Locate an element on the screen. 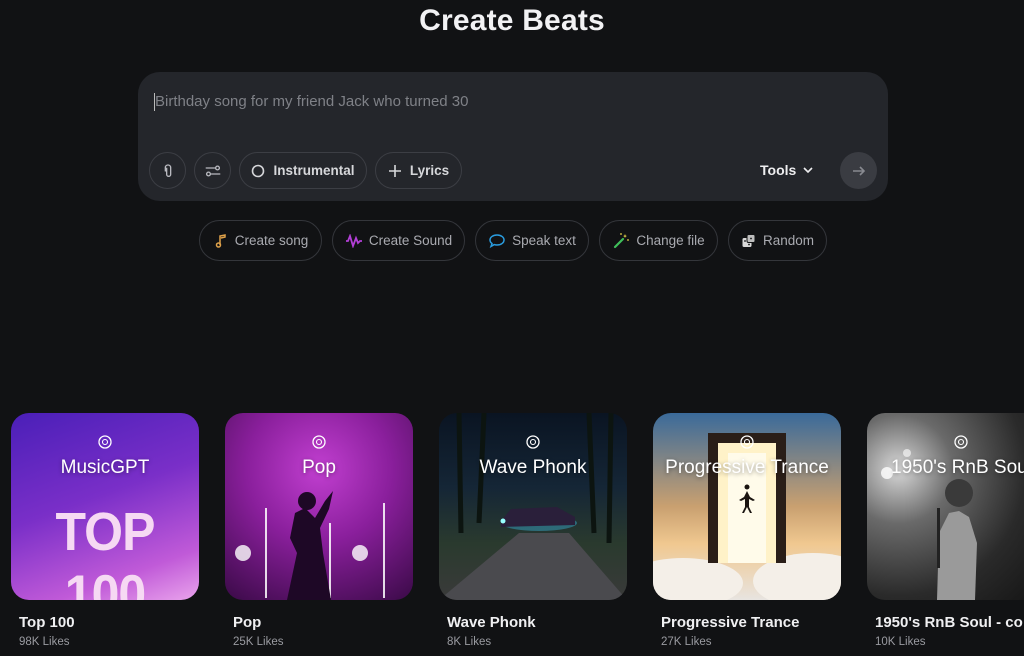 The image size is (1024, 656). lyrics-button: Lyrics is located at coordinates (418, 170).